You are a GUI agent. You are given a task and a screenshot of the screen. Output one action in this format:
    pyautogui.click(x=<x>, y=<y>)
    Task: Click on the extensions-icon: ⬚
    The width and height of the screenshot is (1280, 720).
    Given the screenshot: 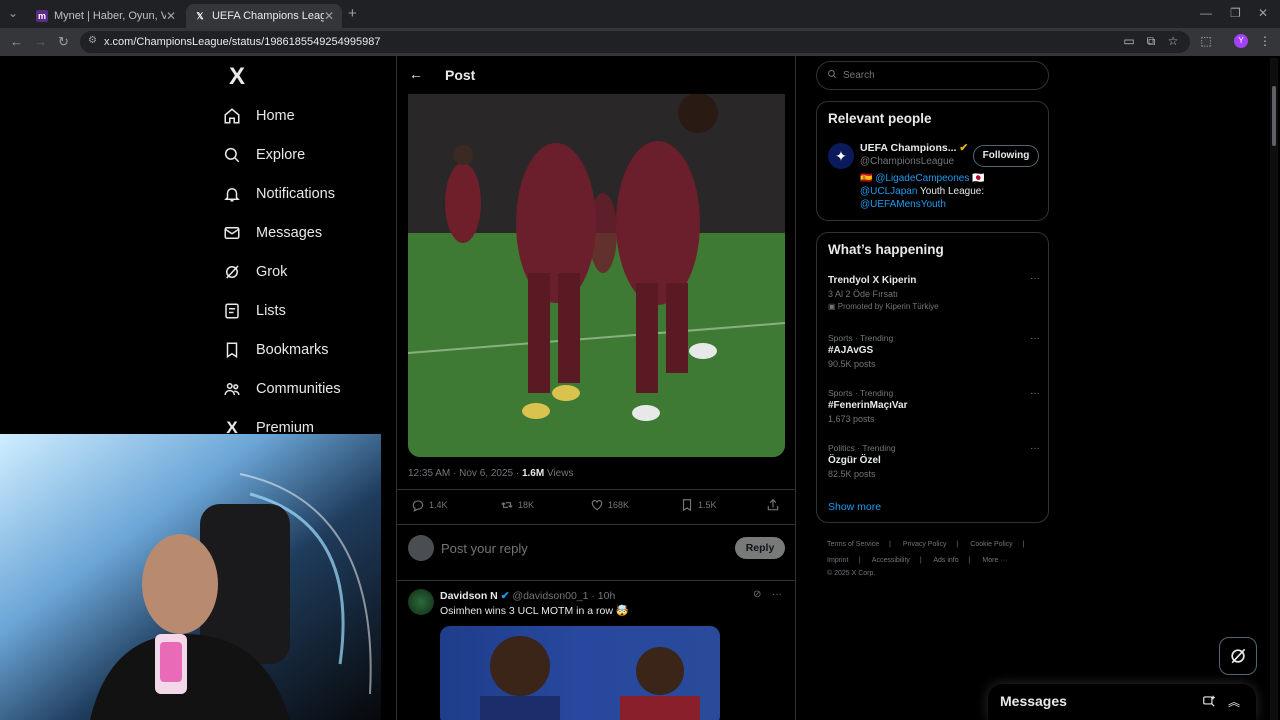 What is the action you would take?
    pyautogui.click(x=1206, y=41)
    